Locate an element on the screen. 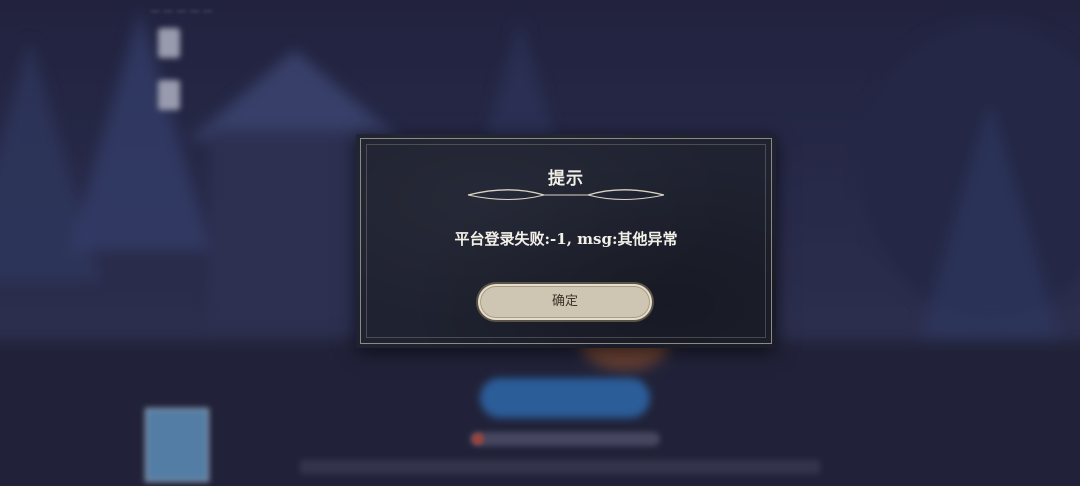 This screenshot has width=1080, height=486. confirm-button-label: 确定 is located at coordinates (564, 301).